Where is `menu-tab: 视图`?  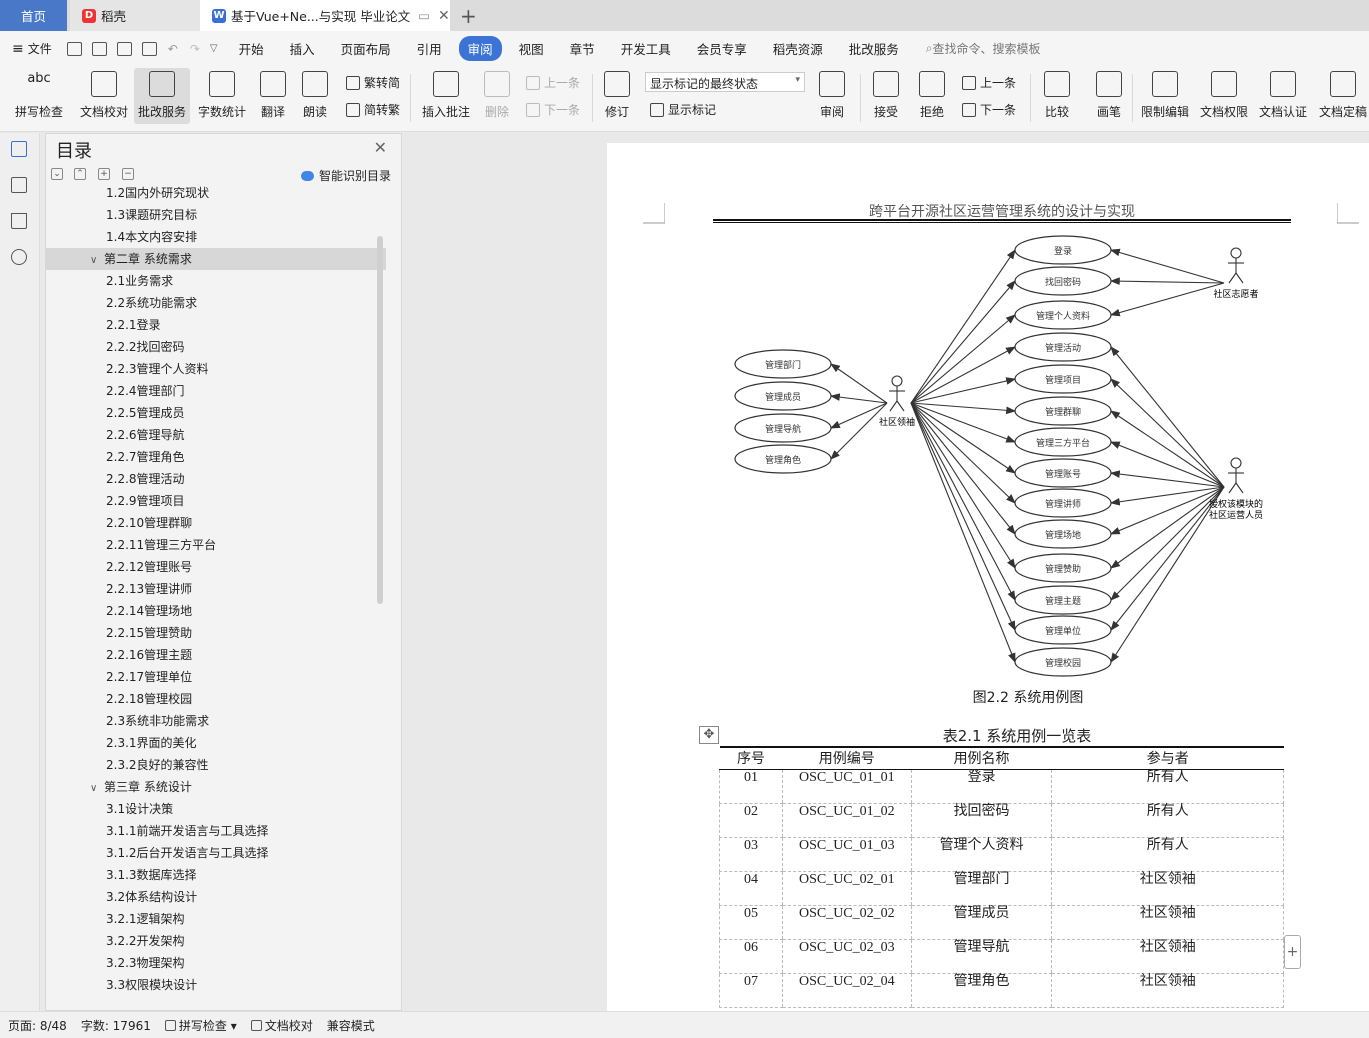
menu-tab: 视图 is located at coordinates (531, 48).